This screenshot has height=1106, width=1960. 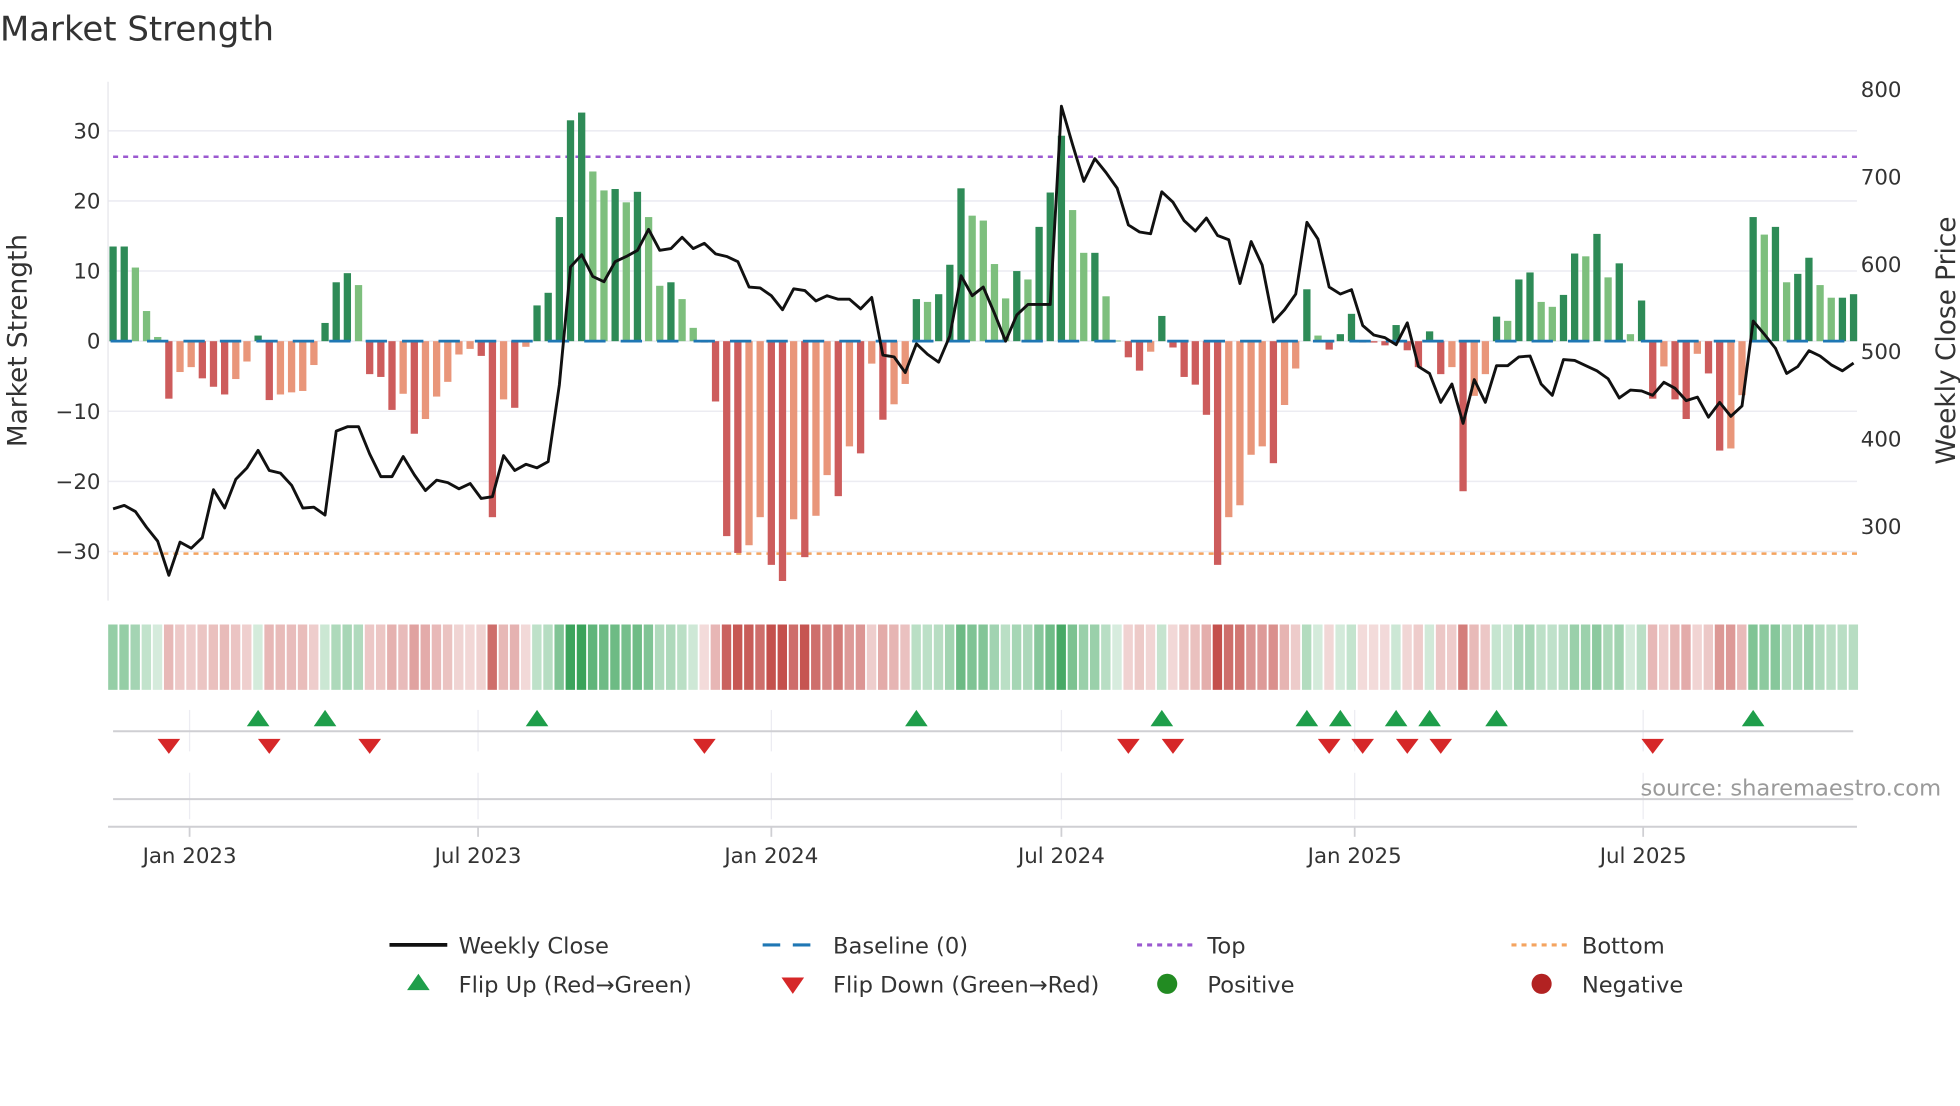 What do you see at coordinates (1623, 947) in the screenshot?
I see `legend-label: Bottom` at bounding box center [1623, 947].